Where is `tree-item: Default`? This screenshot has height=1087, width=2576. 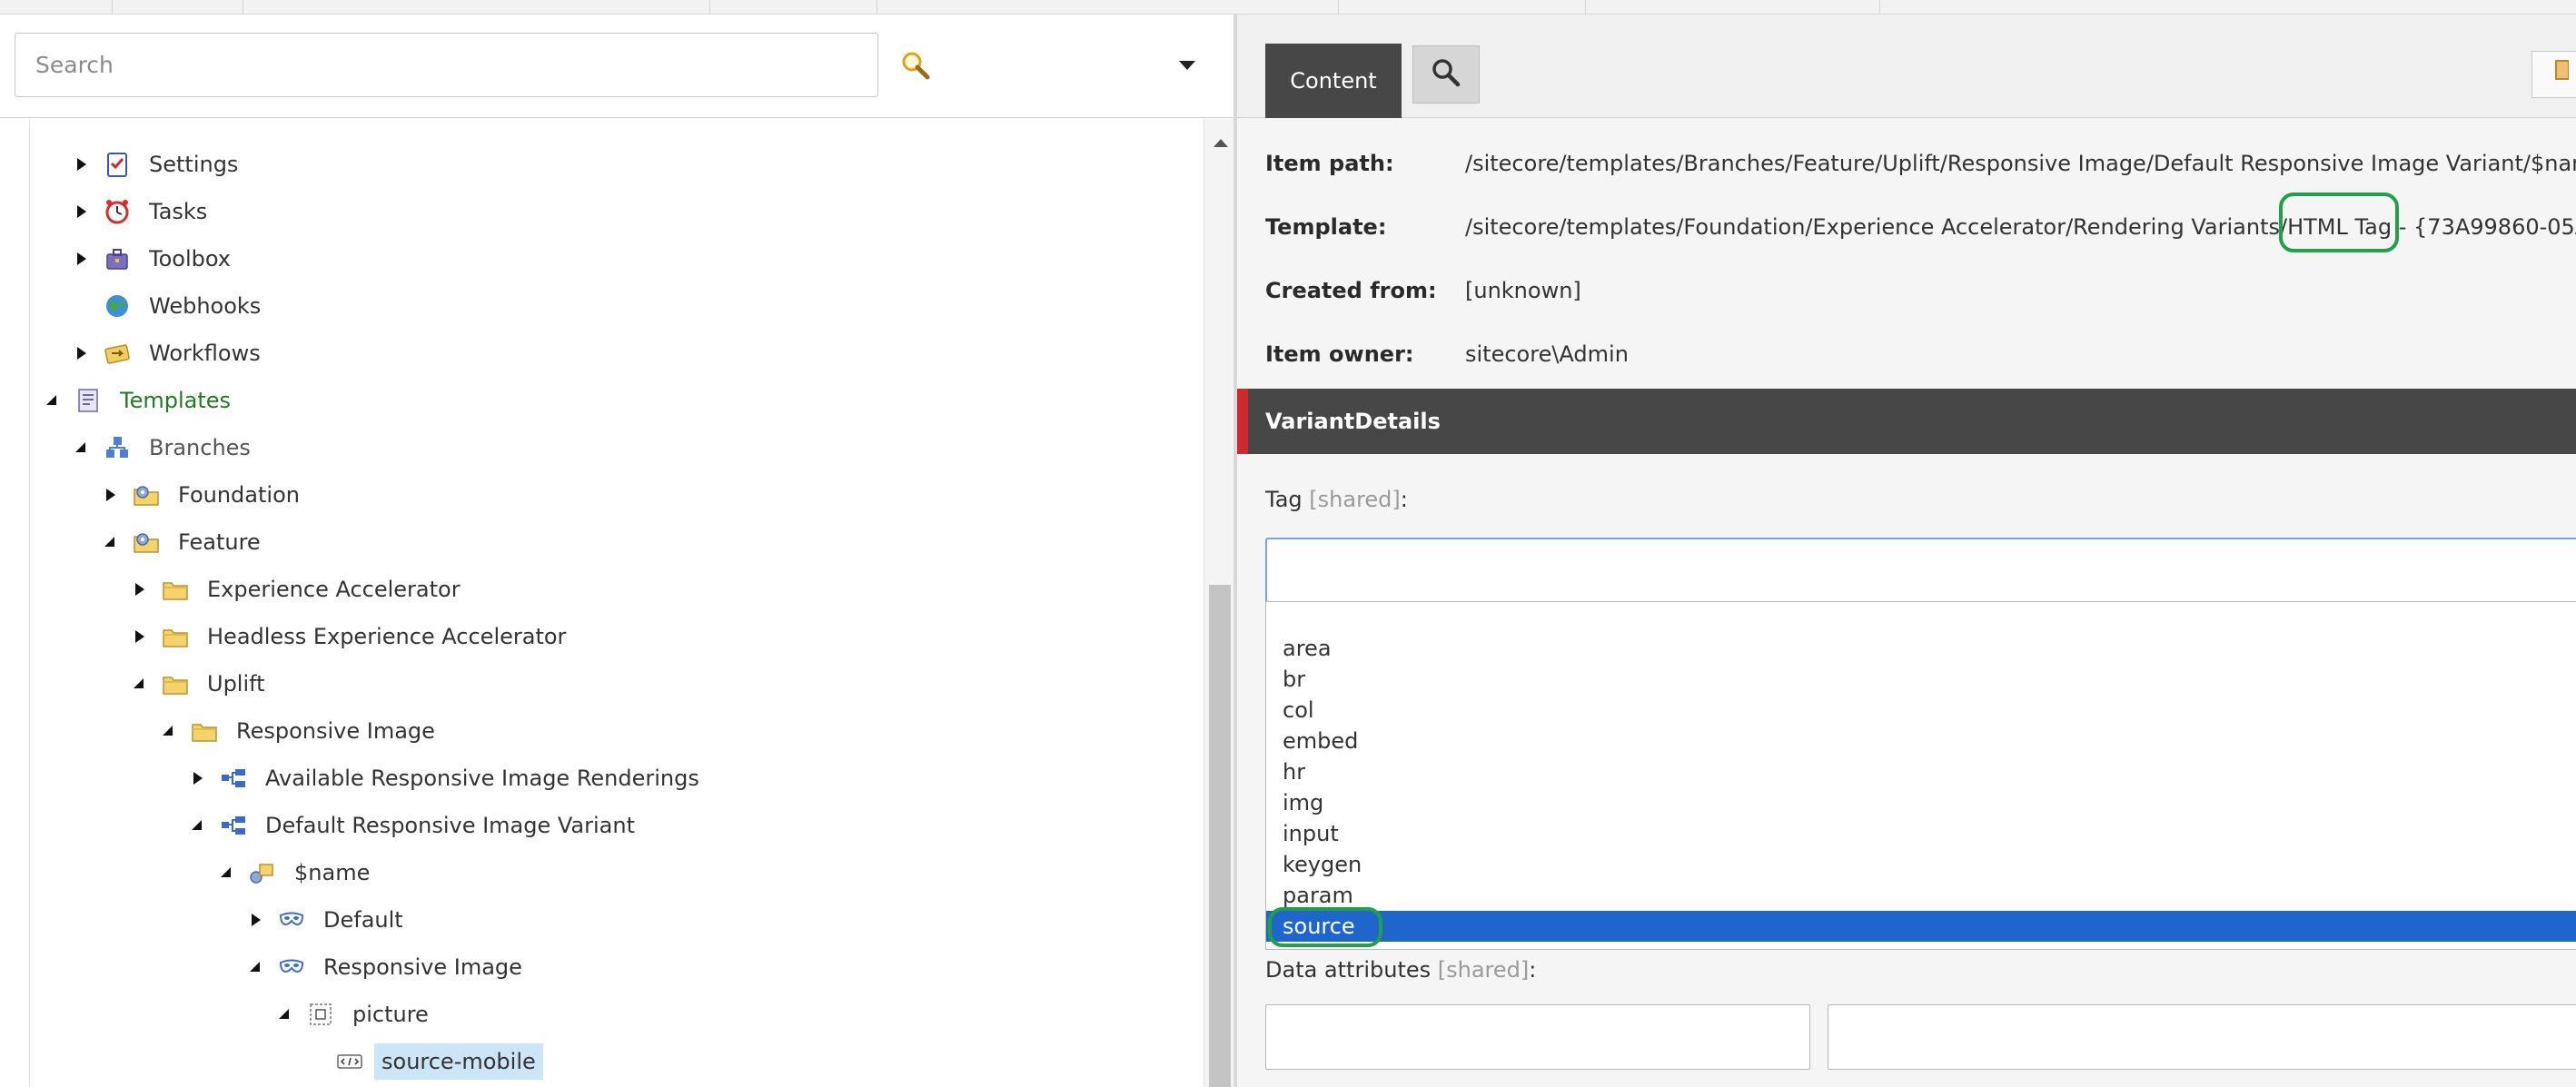
tree-item: Default is located at coordinates (330, 920).